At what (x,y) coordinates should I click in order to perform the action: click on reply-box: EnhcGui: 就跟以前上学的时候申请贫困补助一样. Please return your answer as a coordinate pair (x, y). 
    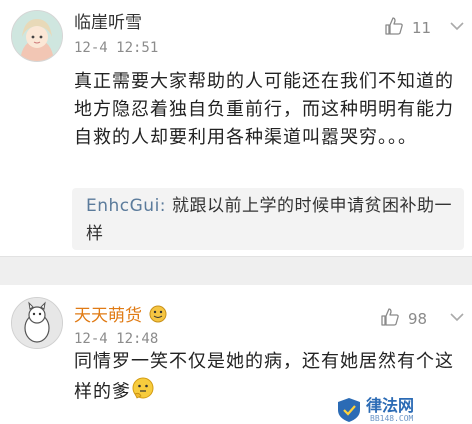
    Looking at the image, I should click on (268, 219).